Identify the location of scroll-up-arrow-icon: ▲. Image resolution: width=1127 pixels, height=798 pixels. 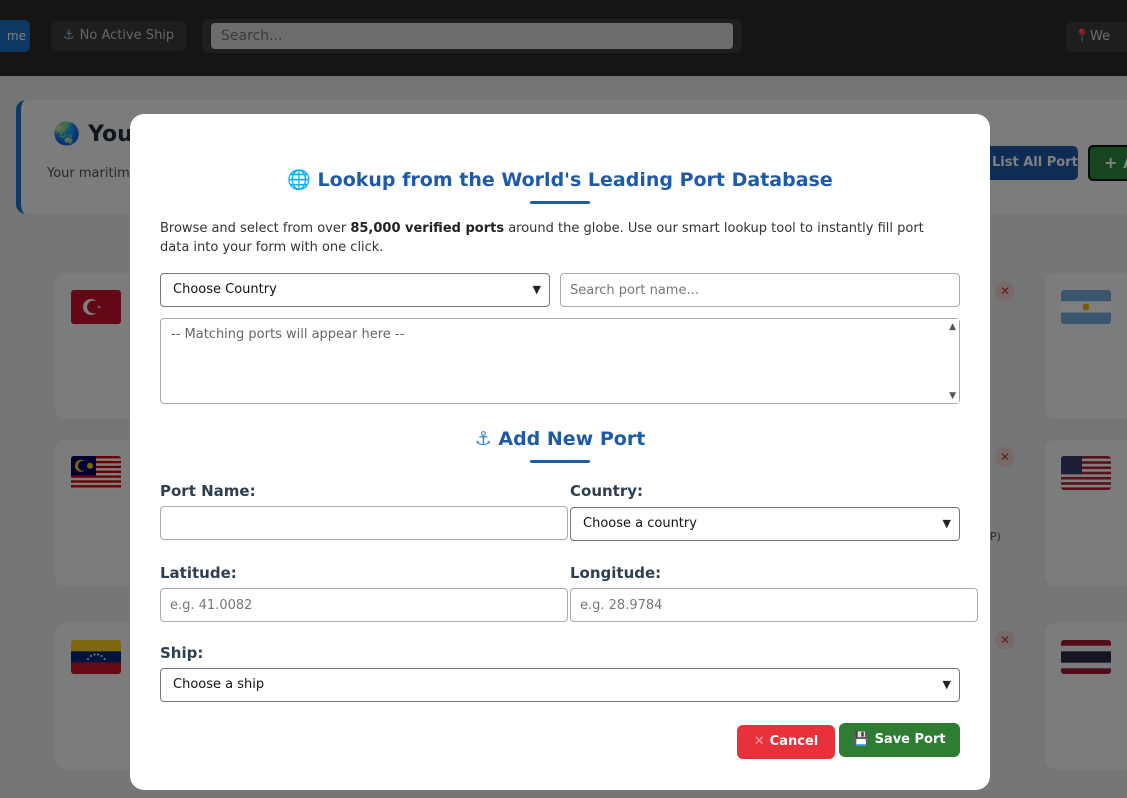
(952, 327).